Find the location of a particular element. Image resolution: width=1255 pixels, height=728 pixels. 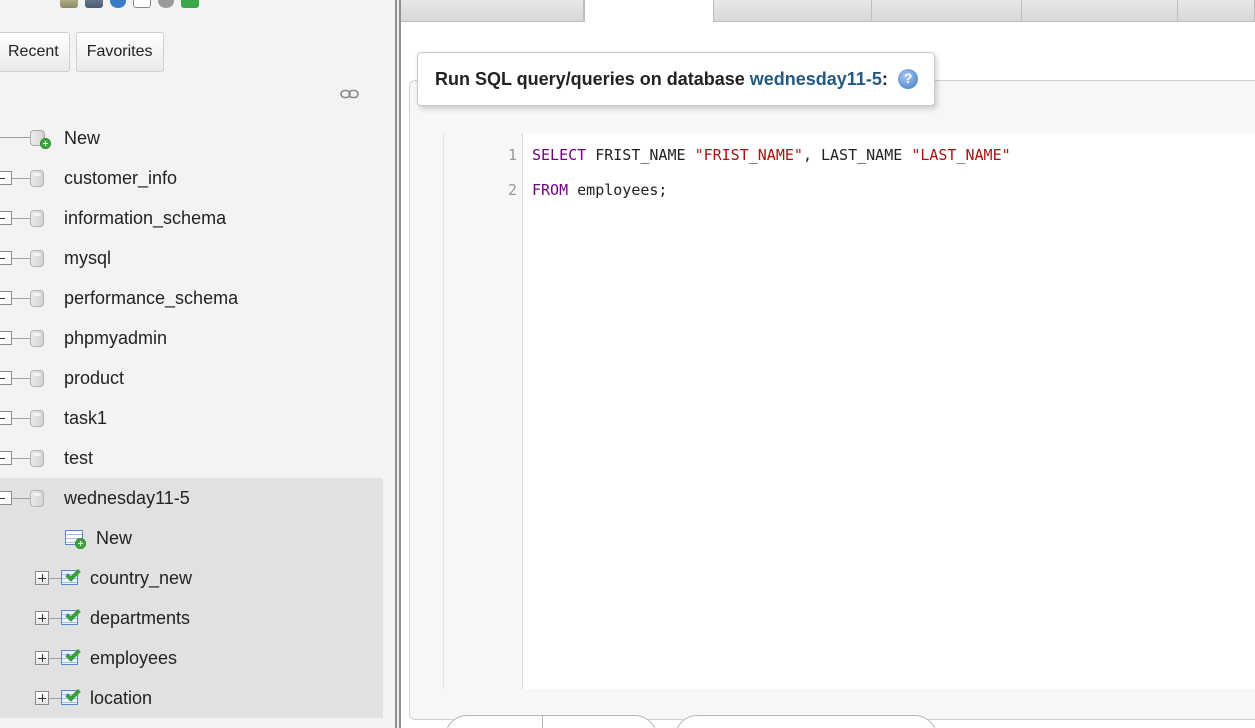

sql-token: employees; is located at coordinates (618, 190).